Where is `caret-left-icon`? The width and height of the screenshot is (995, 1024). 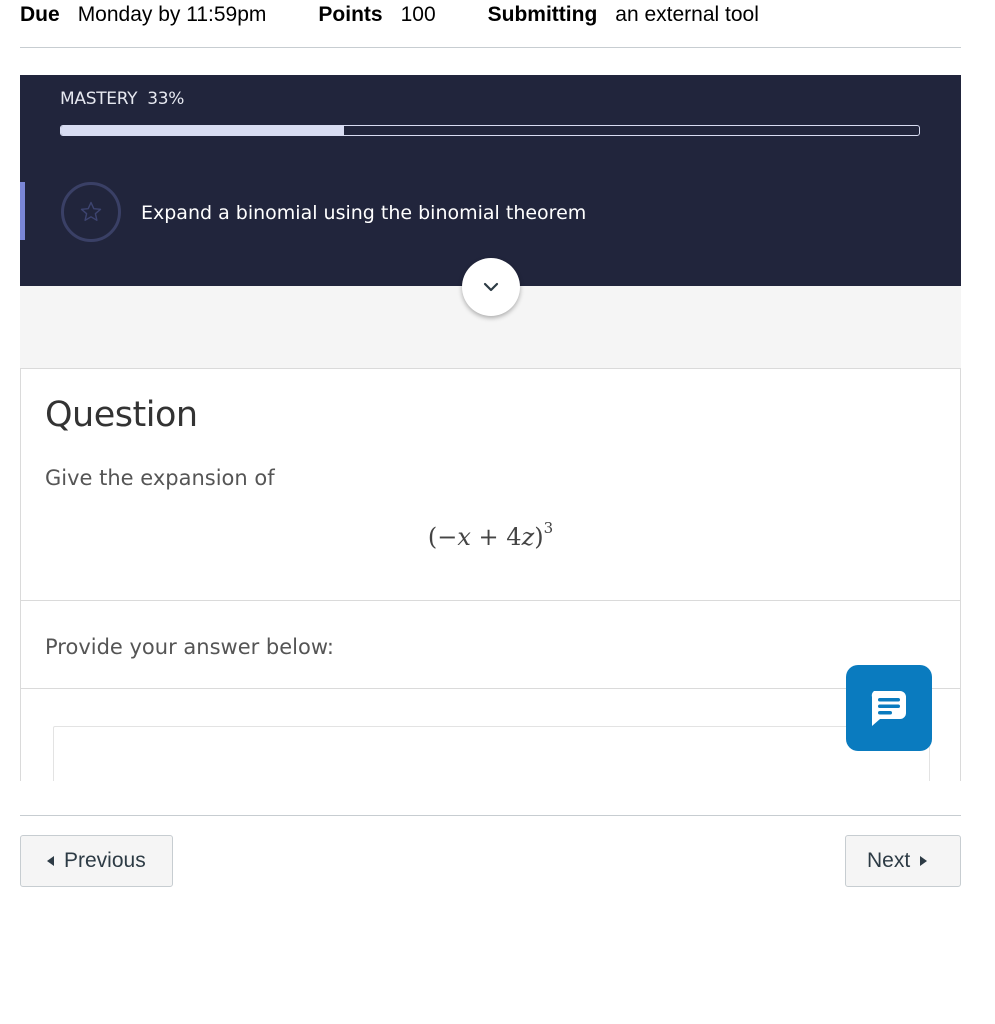 caret-left-icon is located at coordinates (50, 861).